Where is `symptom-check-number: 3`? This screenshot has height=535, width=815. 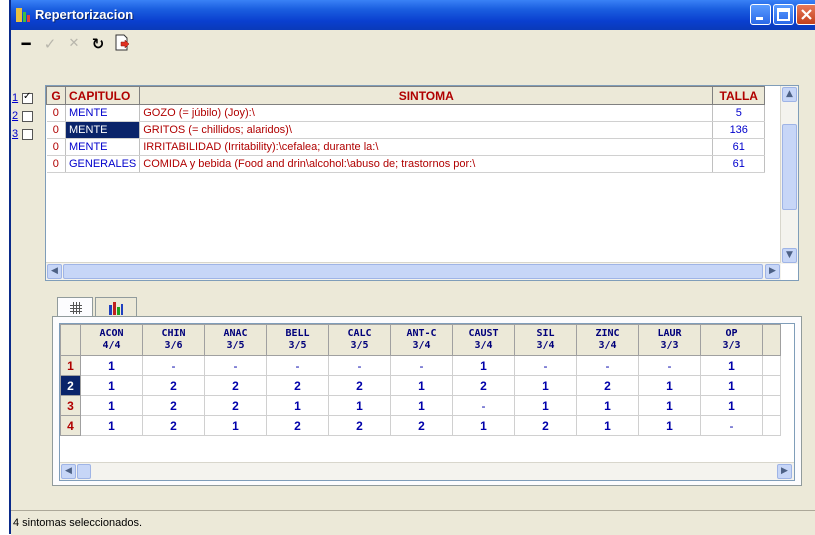 symptom-check-number: 3 is located at coordinates (15, 134).